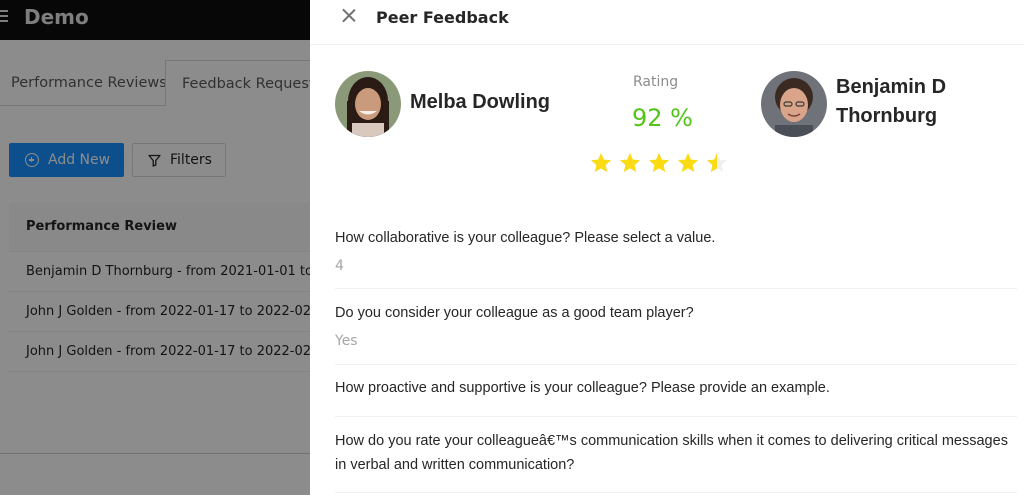 This screenshot has height=495, width=1024. Describe the element at coordinates (349, 16) in the screenshot. I see `close-icon` at that location.